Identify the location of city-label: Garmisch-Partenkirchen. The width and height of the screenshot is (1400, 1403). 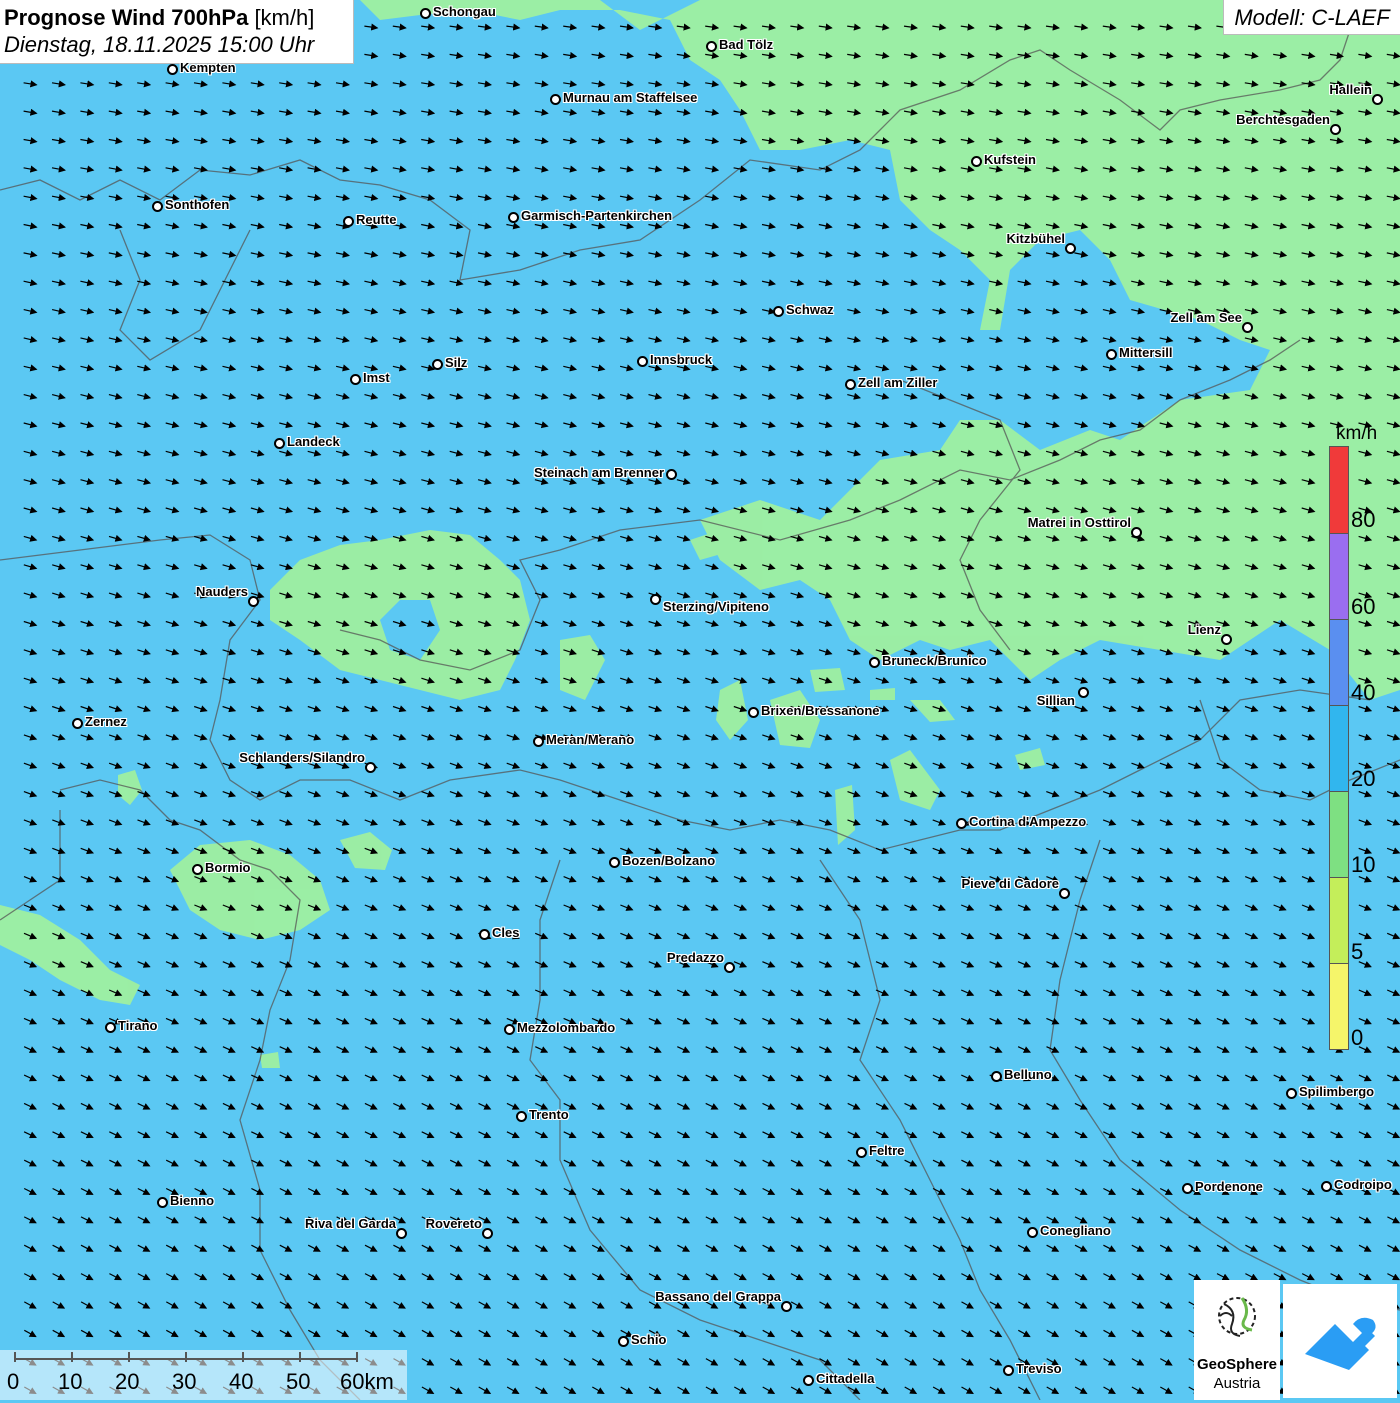
(597, 215).